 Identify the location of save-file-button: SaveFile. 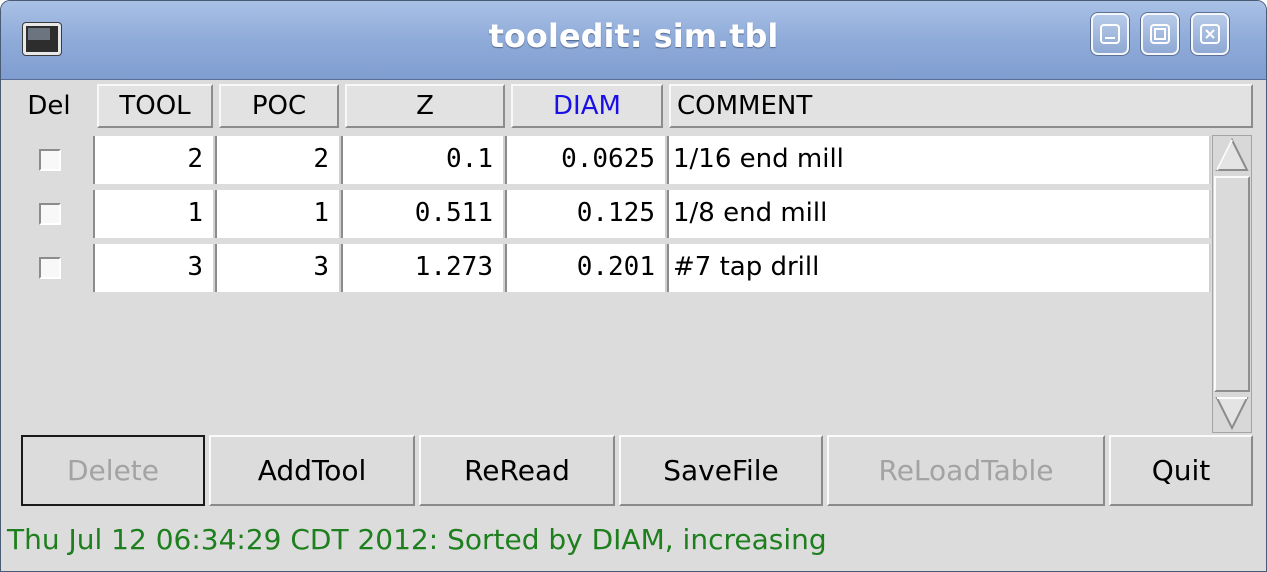
(721, 470).